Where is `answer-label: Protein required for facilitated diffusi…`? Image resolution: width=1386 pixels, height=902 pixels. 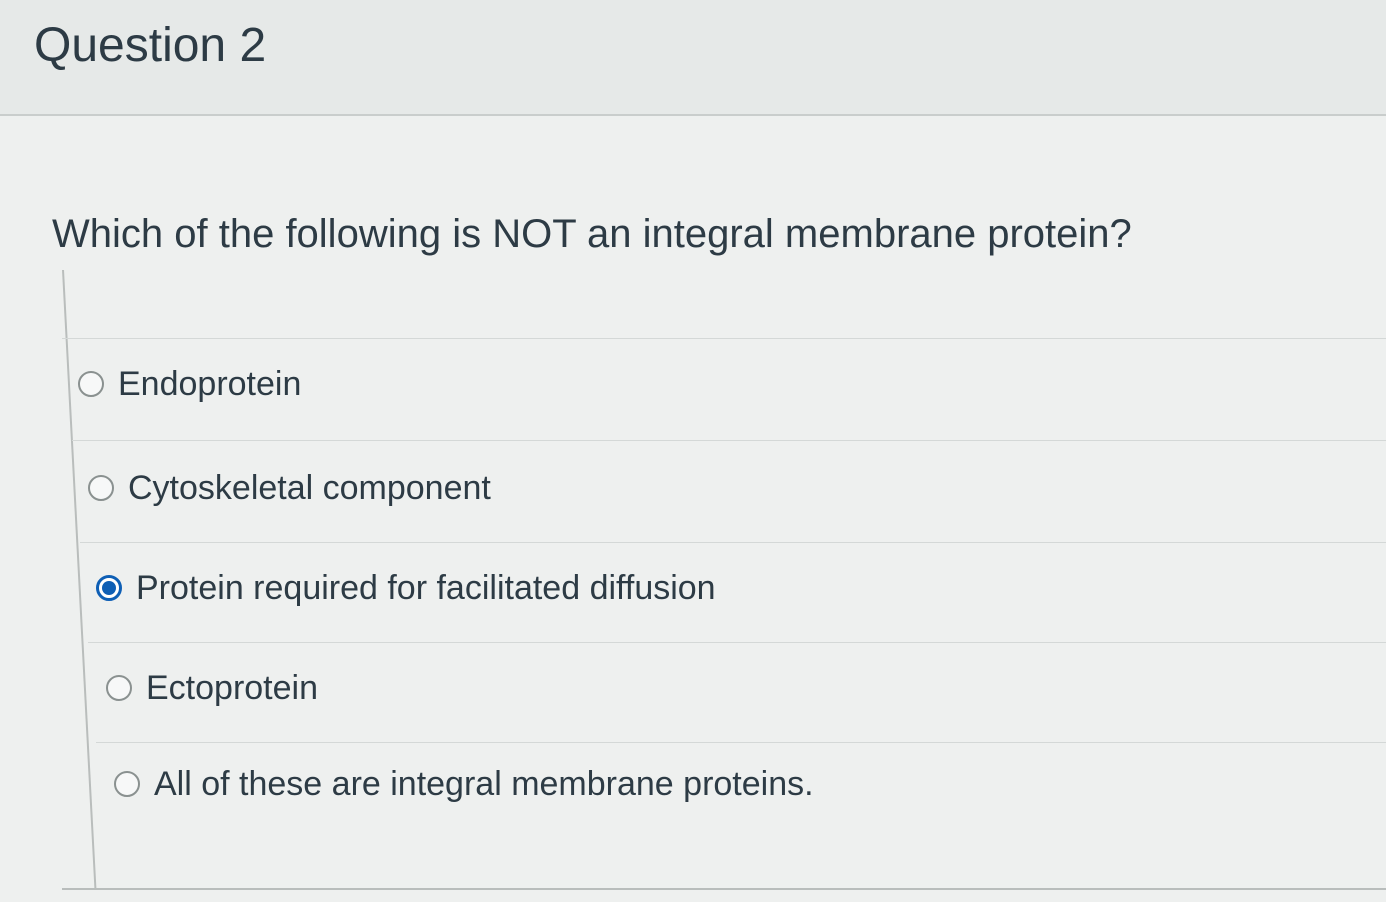 answer-label: Protein required for facilitated diffusi… is located at coordinates (426, 588).